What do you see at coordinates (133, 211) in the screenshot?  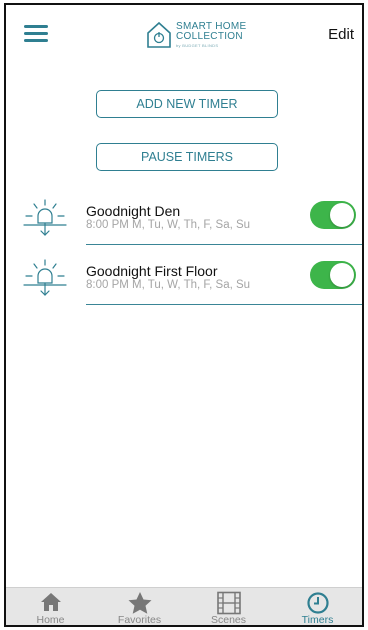 I see `timer-name: Goodnight Den` at bounding box center [133, 211].